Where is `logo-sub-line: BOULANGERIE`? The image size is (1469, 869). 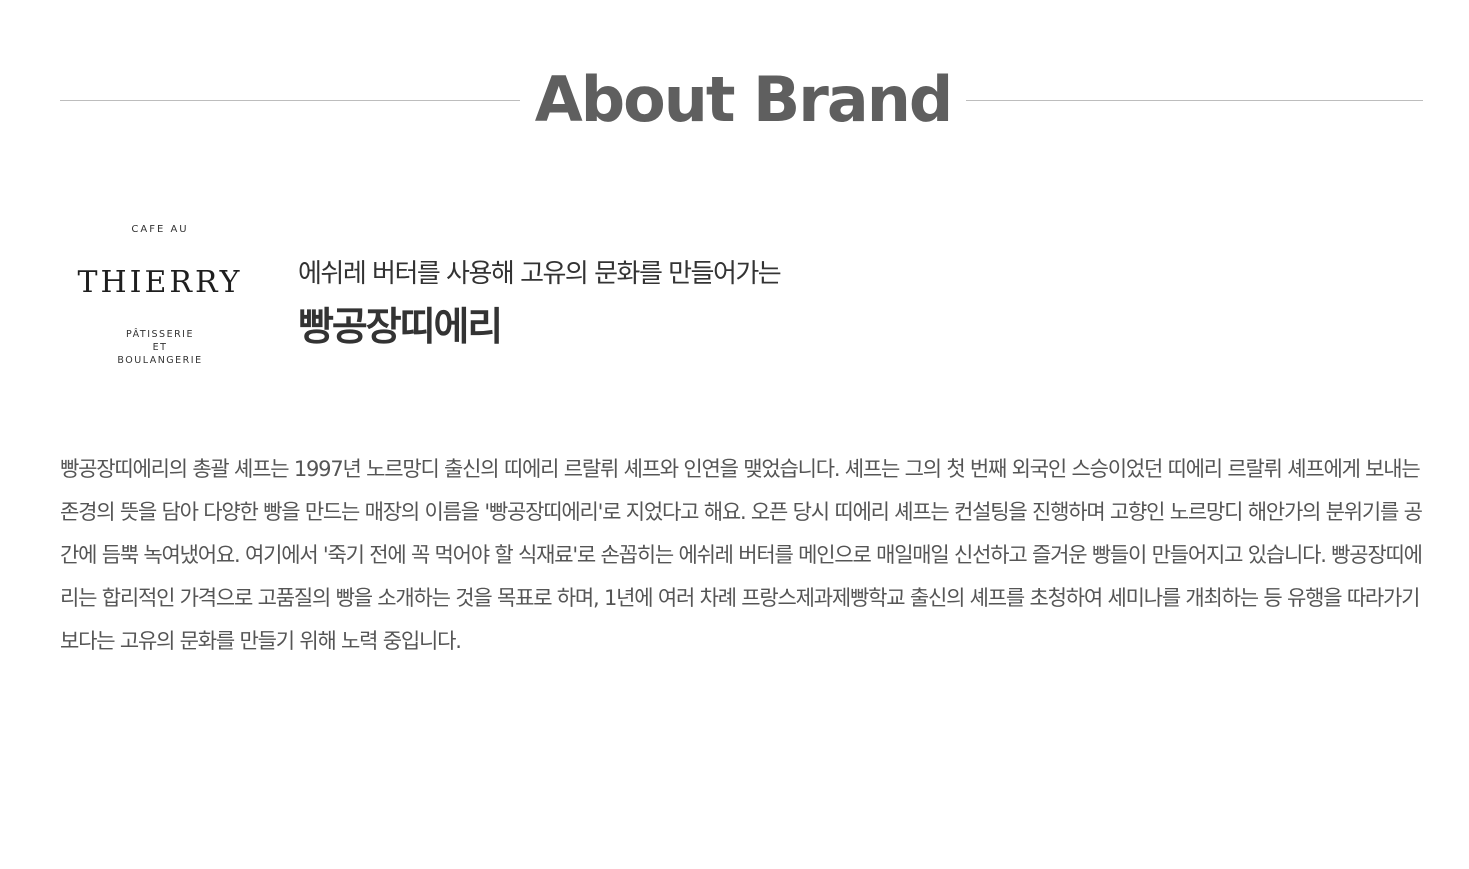 logo-sub-line: BOULANGERIE is located at coordinates (160, 360).